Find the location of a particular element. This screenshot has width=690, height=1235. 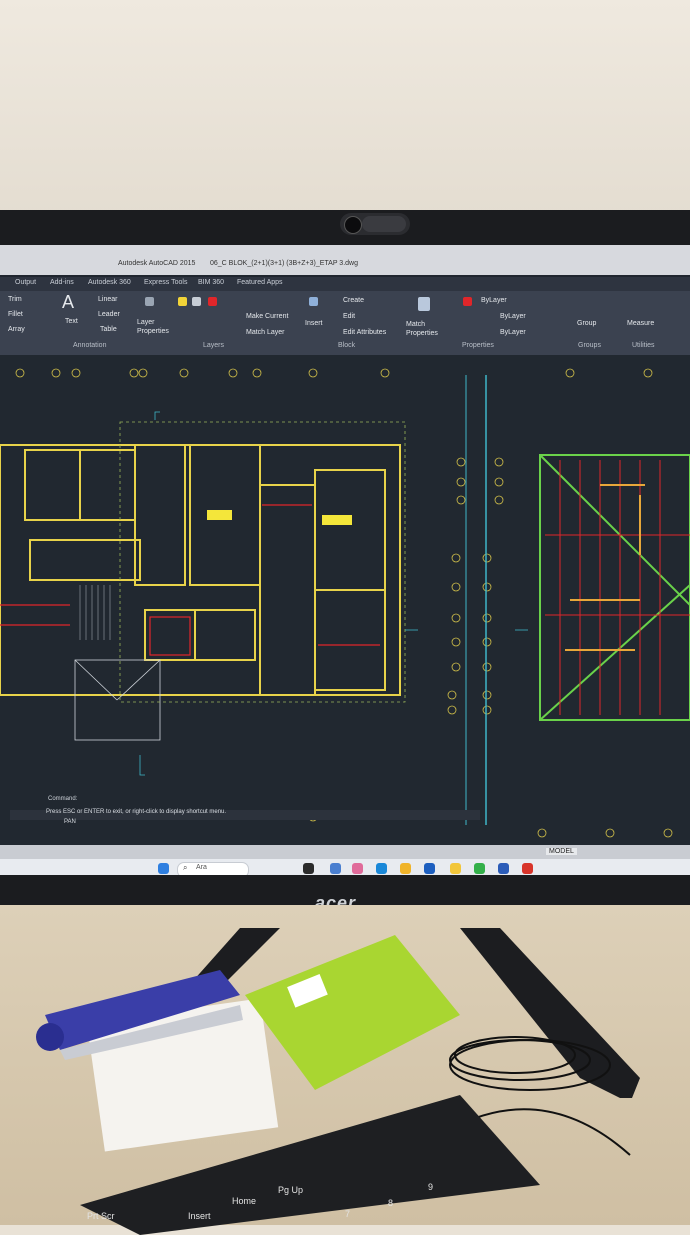

text-button: Text is located at coordinates (71, 321).